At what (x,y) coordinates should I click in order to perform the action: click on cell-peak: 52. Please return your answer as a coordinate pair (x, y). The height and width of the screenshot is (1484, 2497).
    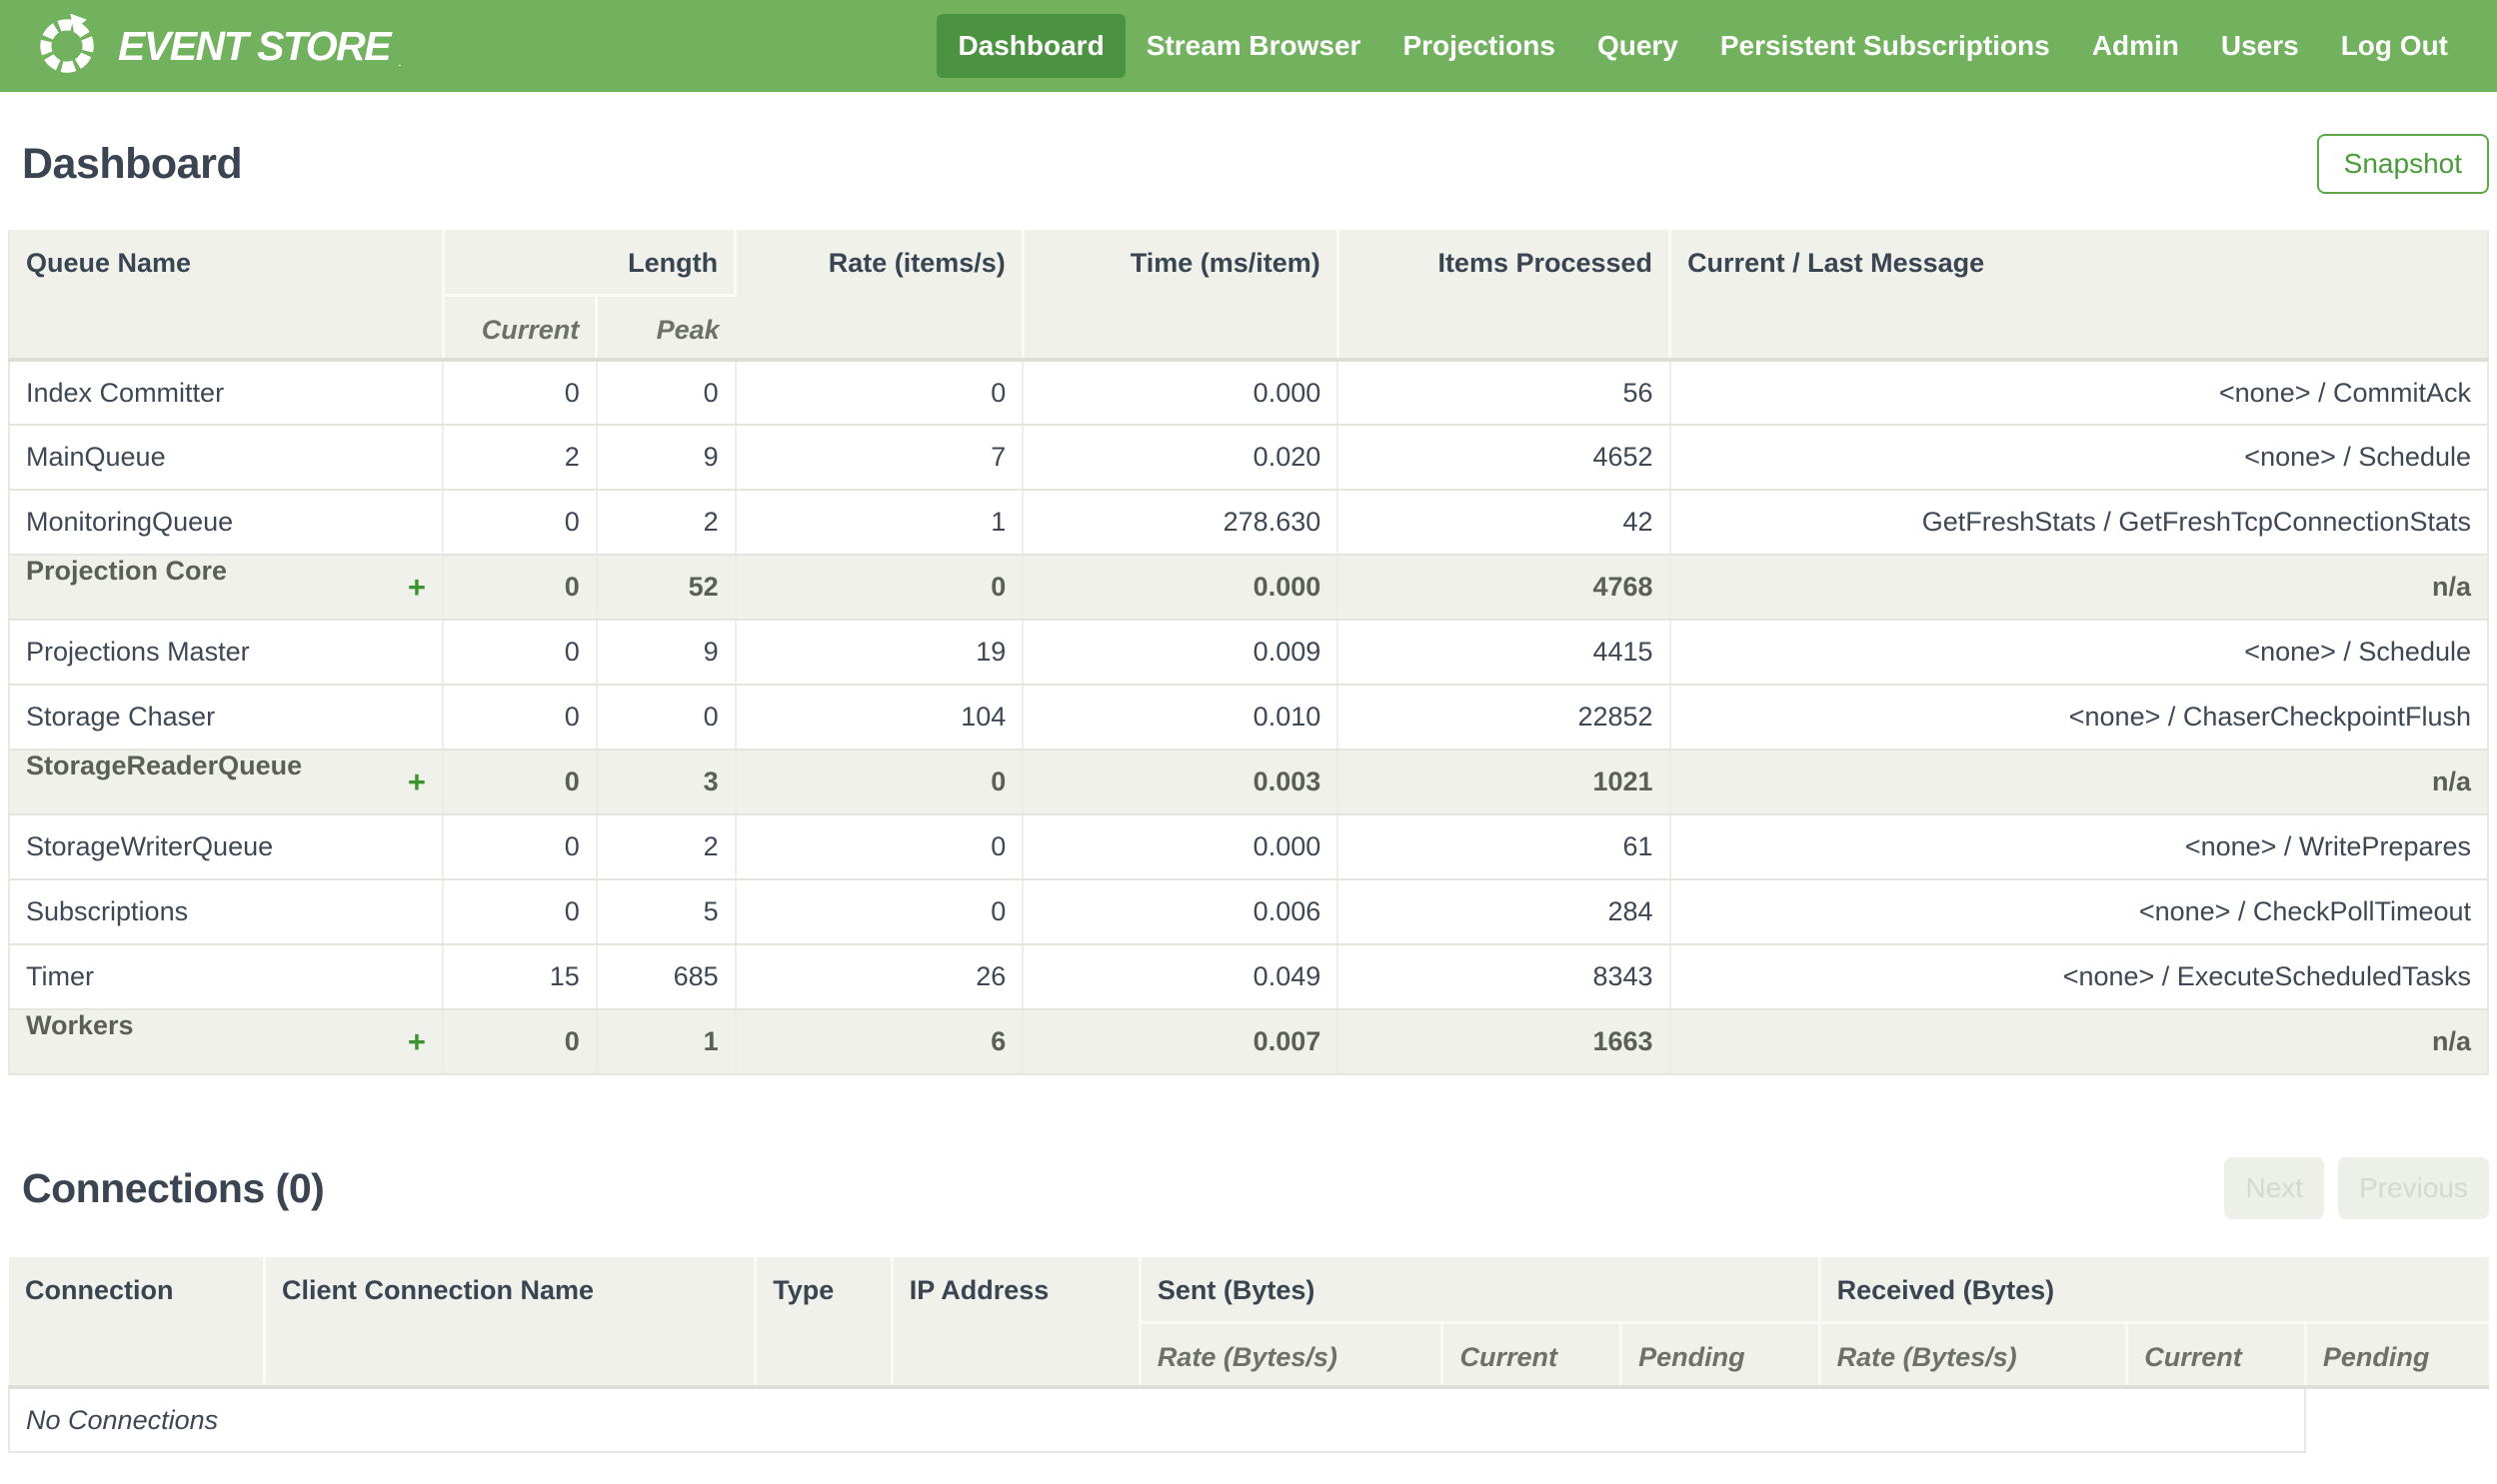
    Looking at the image, I should click on (666, 588).